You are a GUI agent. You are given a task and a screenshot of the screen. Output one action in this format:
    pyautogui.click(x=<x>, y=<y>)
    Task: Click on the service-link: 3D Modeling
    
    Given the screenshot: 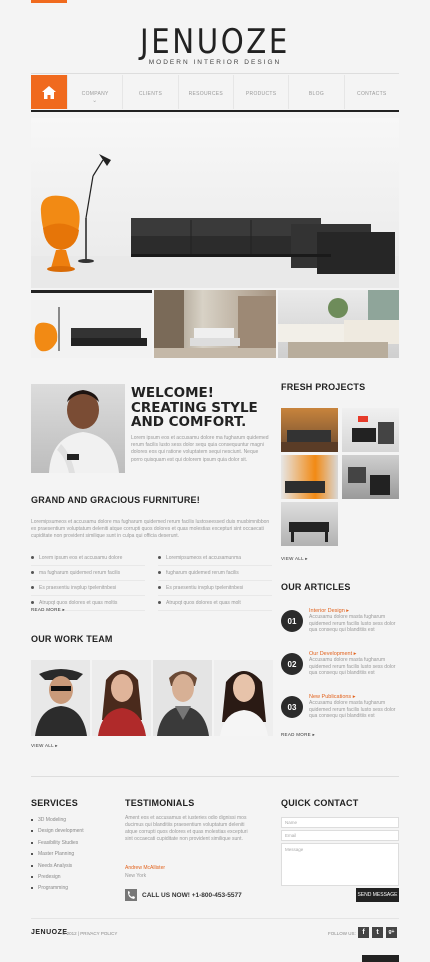 What is the action you would take?
    pyautogui.click(x=71, y=820)
    